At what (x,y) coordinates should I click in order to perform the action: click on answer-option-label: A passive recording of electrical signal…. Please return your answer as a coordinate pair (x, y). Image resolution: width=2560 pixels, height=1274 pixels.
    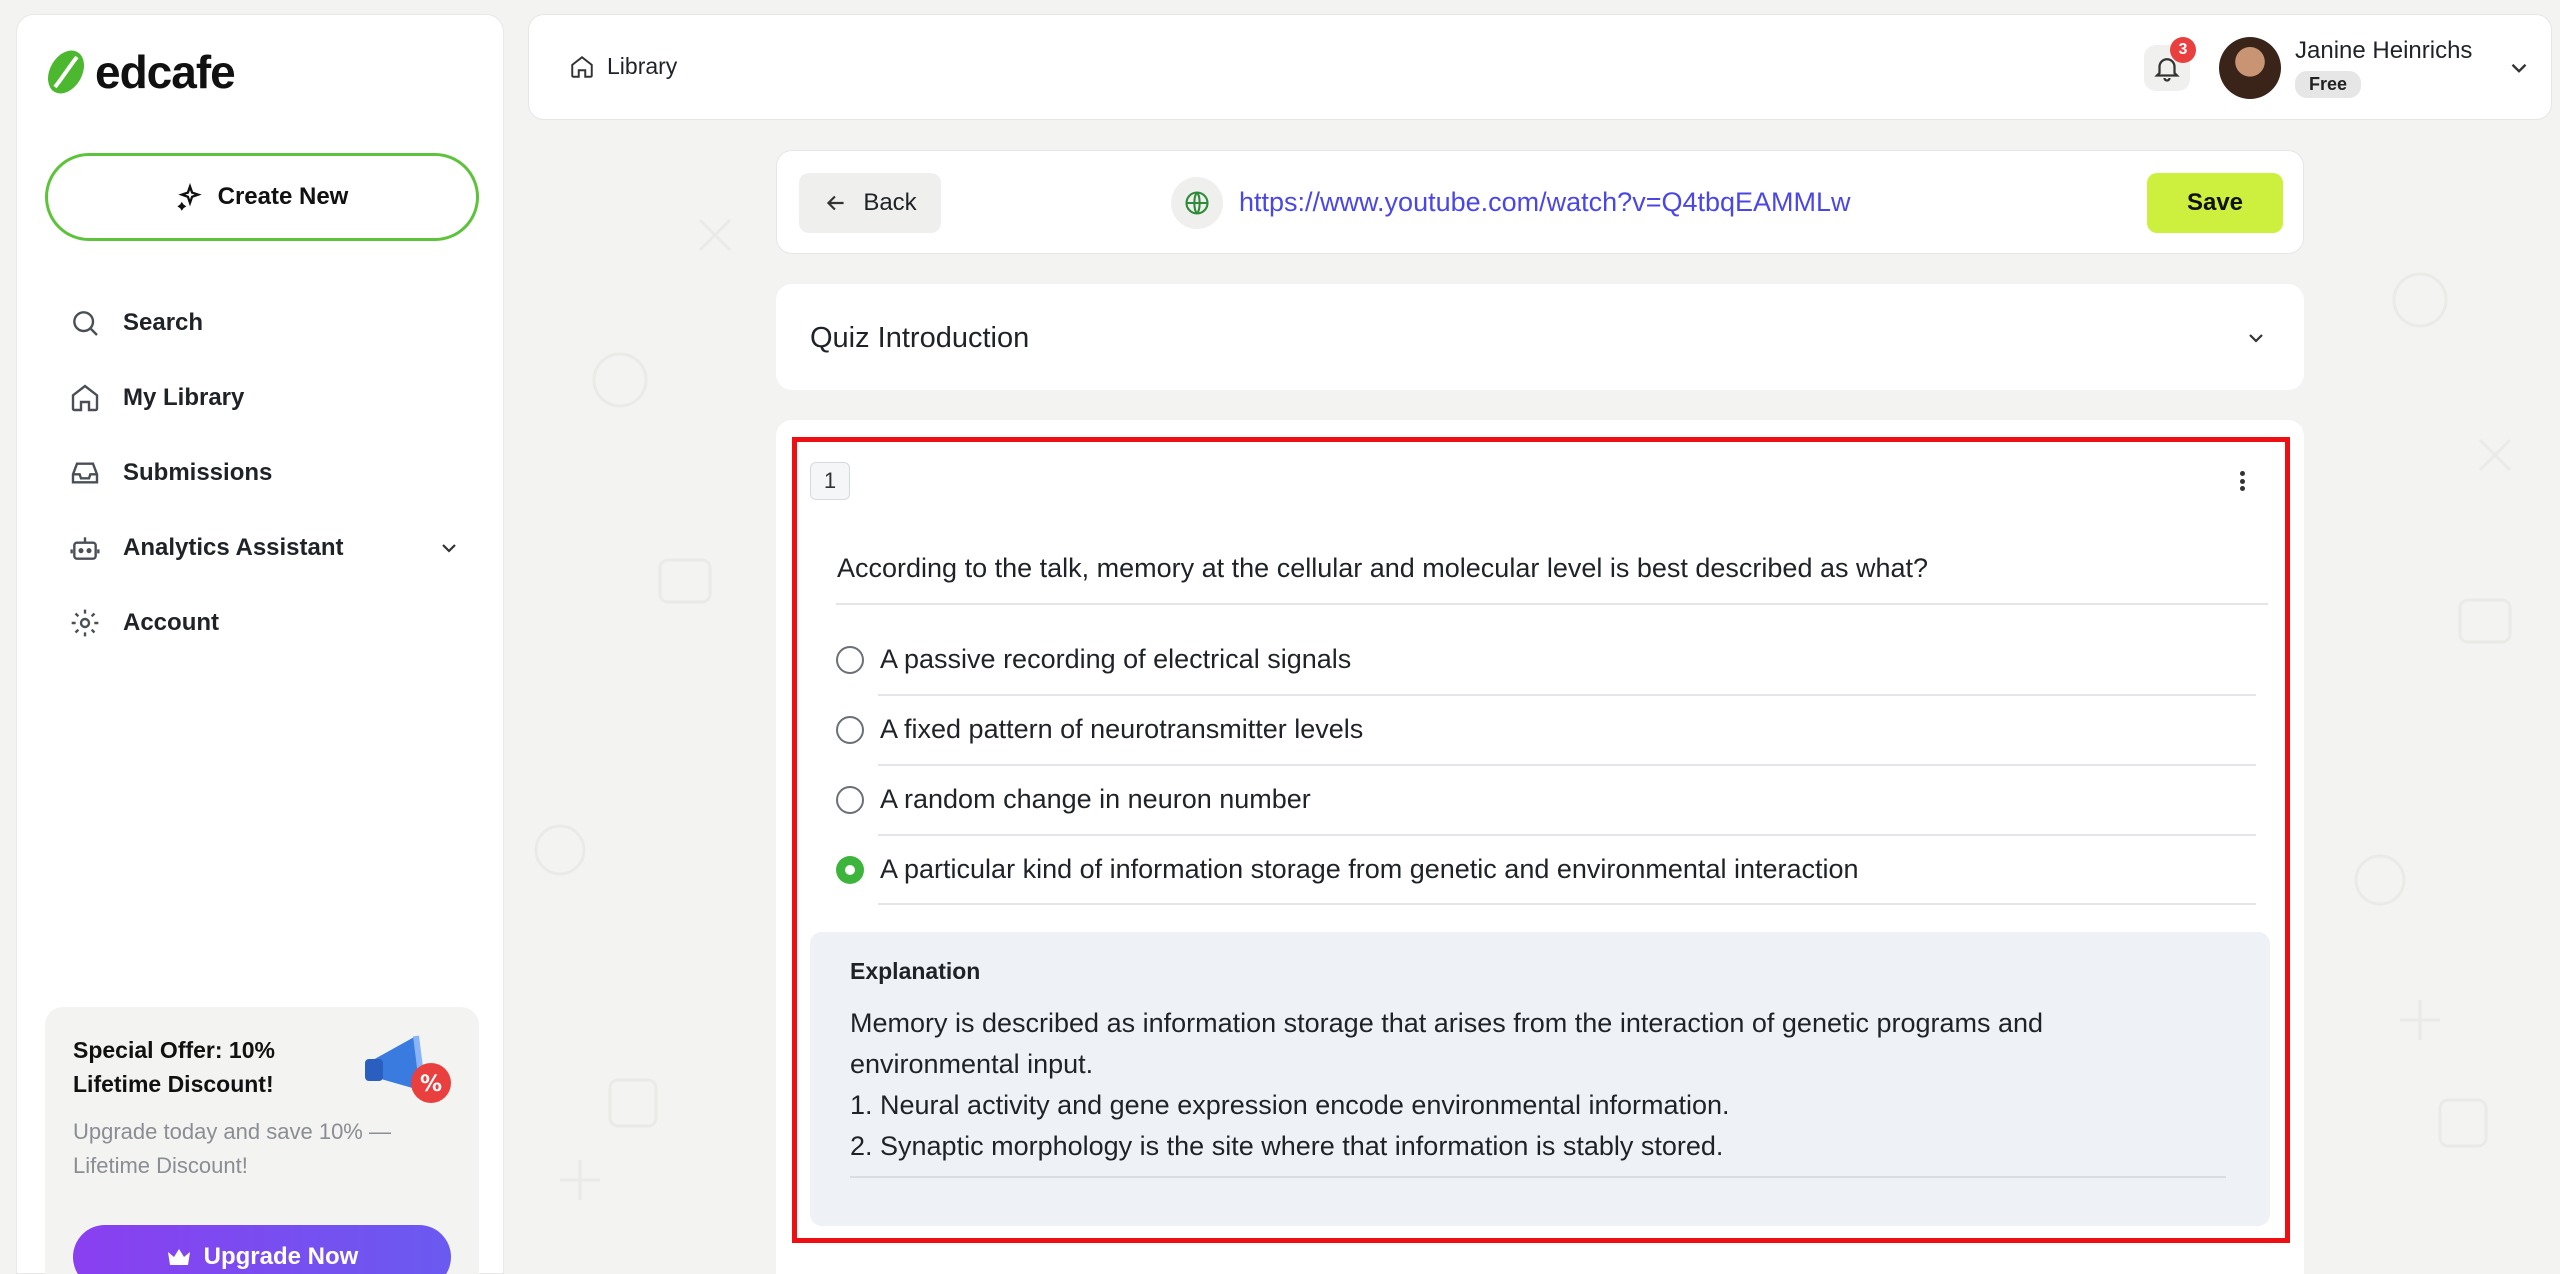
    Looking at the image, I should click on (1116, 659).